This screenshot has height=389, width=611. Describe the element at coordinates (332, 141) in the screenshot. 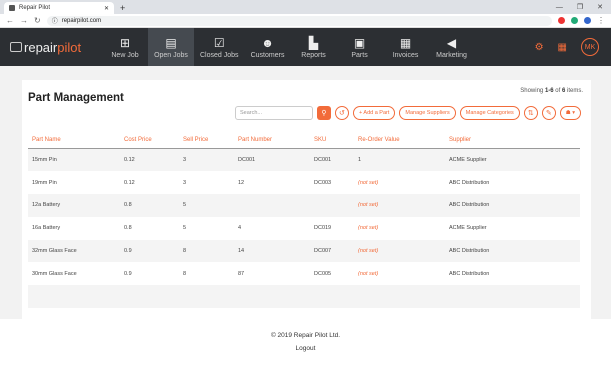

I see `column-header: SKU` at that location.